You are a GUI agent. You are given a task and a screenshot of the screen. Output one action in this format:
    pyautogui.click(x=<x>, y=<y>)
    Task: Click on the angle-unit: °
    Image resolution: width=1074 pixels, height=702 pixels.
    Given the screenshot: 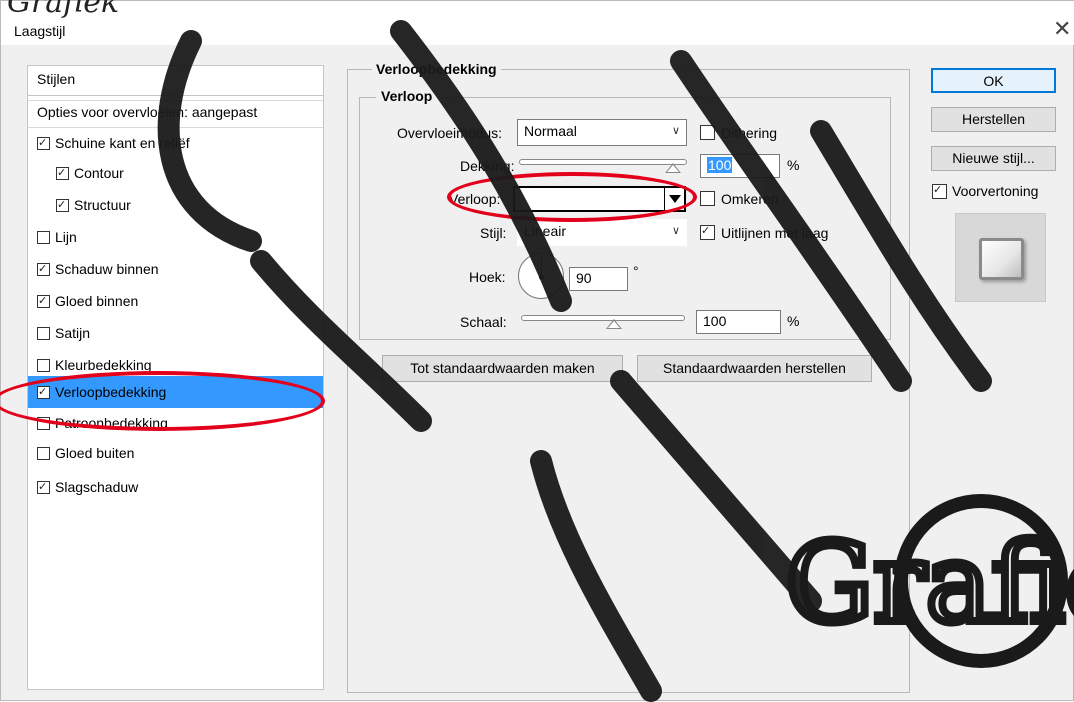 What is the action you would take?
    pyautogui.click(x=636, y=271)
    